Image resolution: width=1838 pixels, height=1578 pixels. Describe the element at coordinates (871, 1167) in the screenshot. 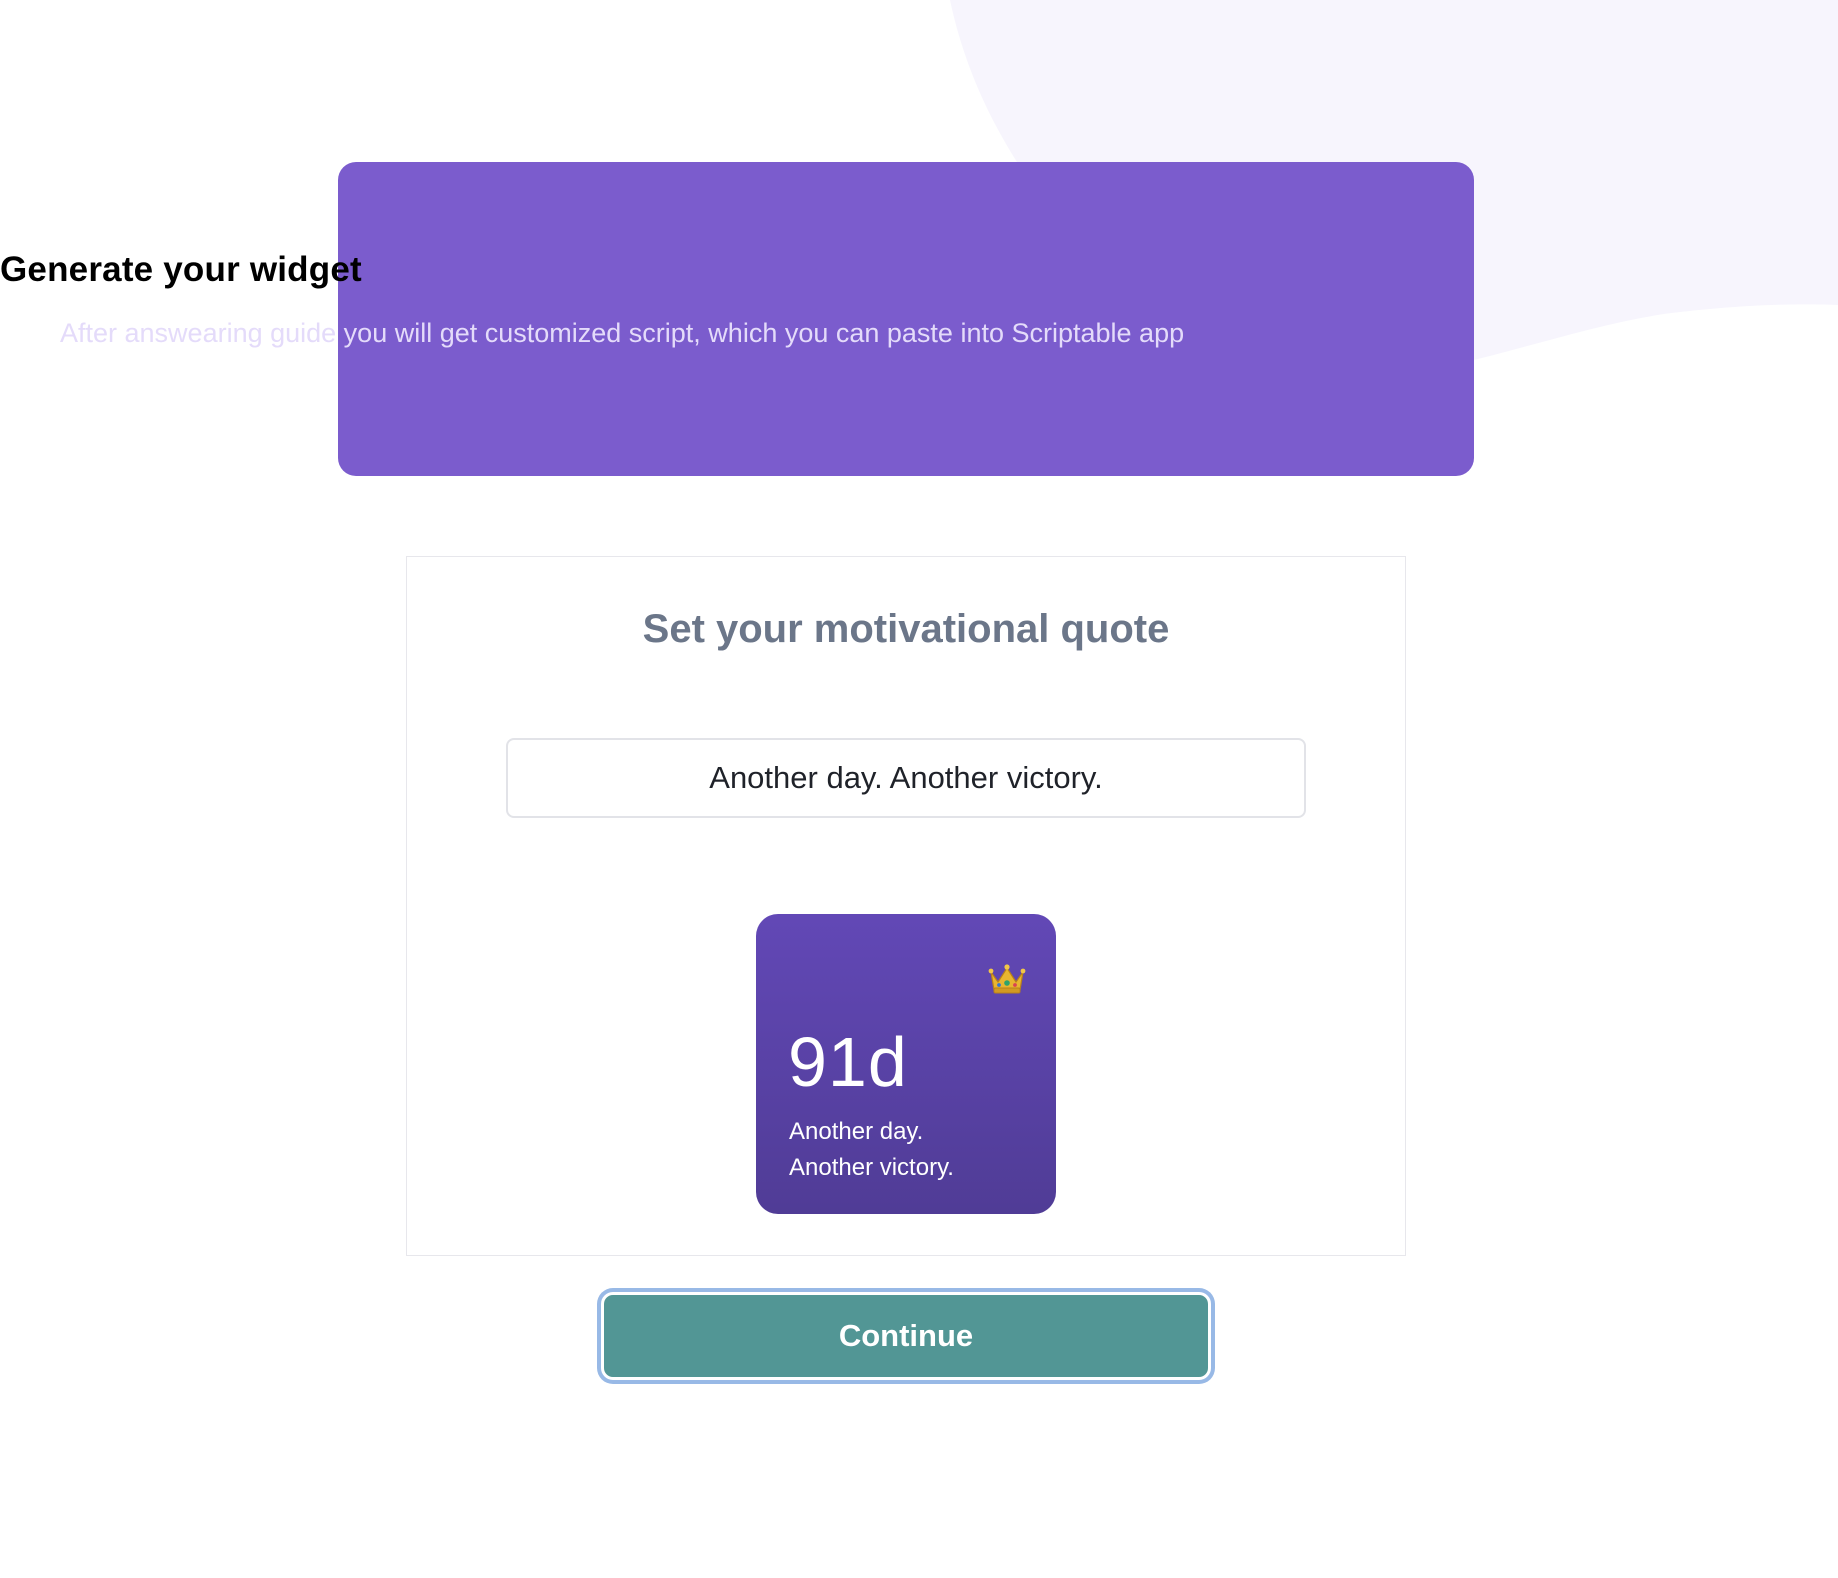

I see `widget-quote-line-2: Another victory.` at that location.